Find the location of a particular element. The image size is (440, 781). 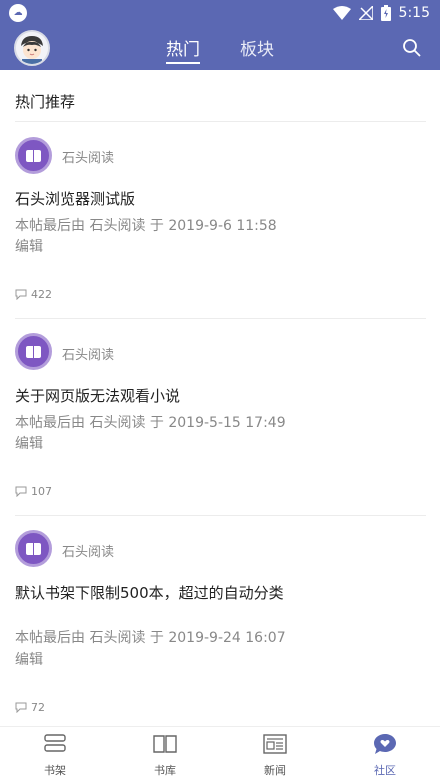

user-avatar is located at coordinates (32, 48).